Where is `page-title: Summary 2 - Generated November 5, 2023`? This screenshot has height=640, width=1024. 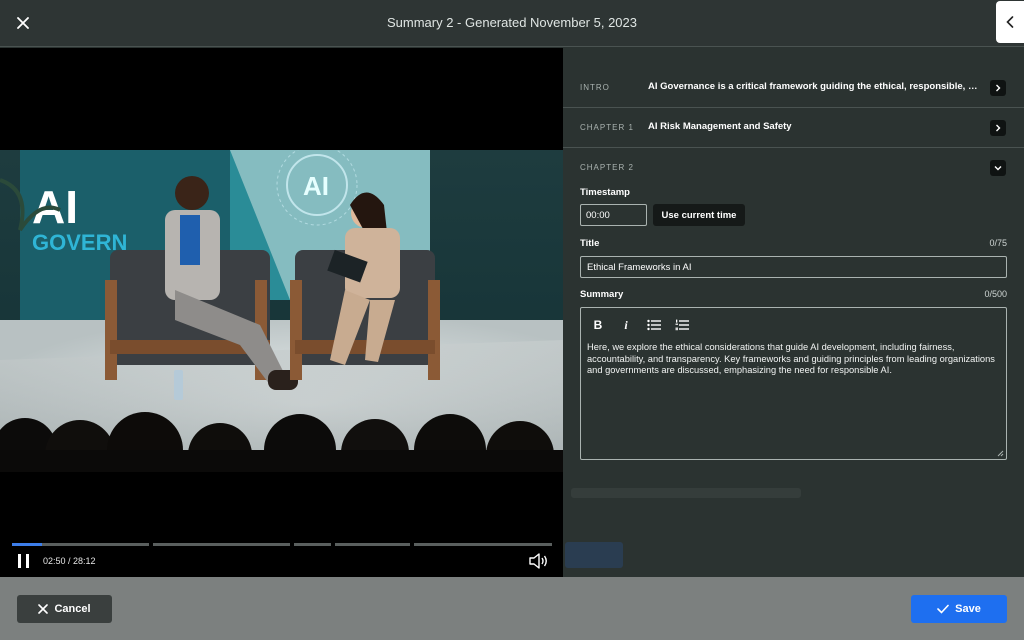
page-title: Summary 2 - Generated November 5, 2023 is located at coordinates (511, 22).